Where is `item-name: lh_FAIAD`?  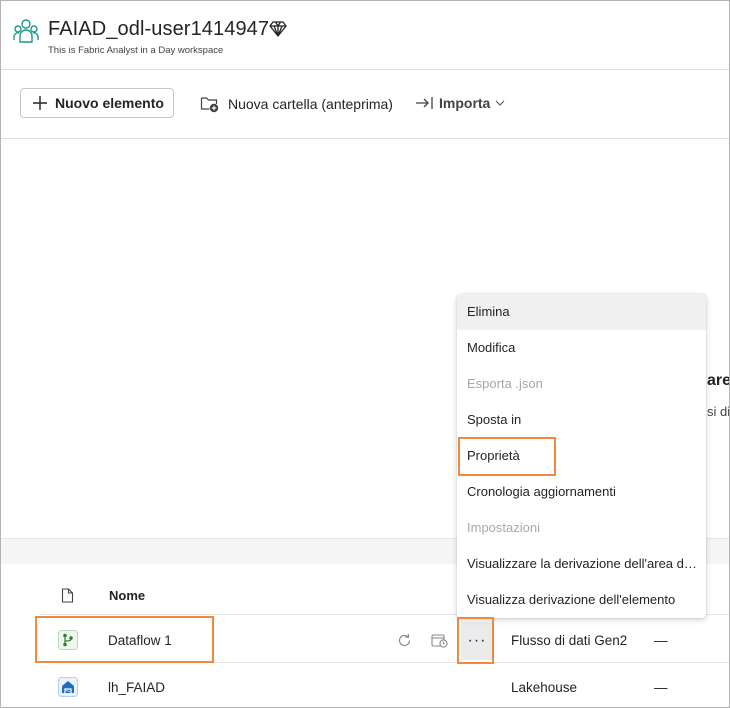 item-name: lh_FAIAD is located at coordinates (136, 687).